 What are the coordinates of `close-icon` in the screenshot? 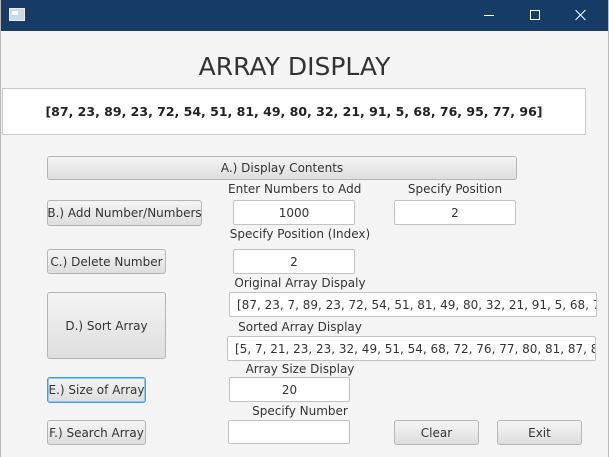 It's located at (581, 15).